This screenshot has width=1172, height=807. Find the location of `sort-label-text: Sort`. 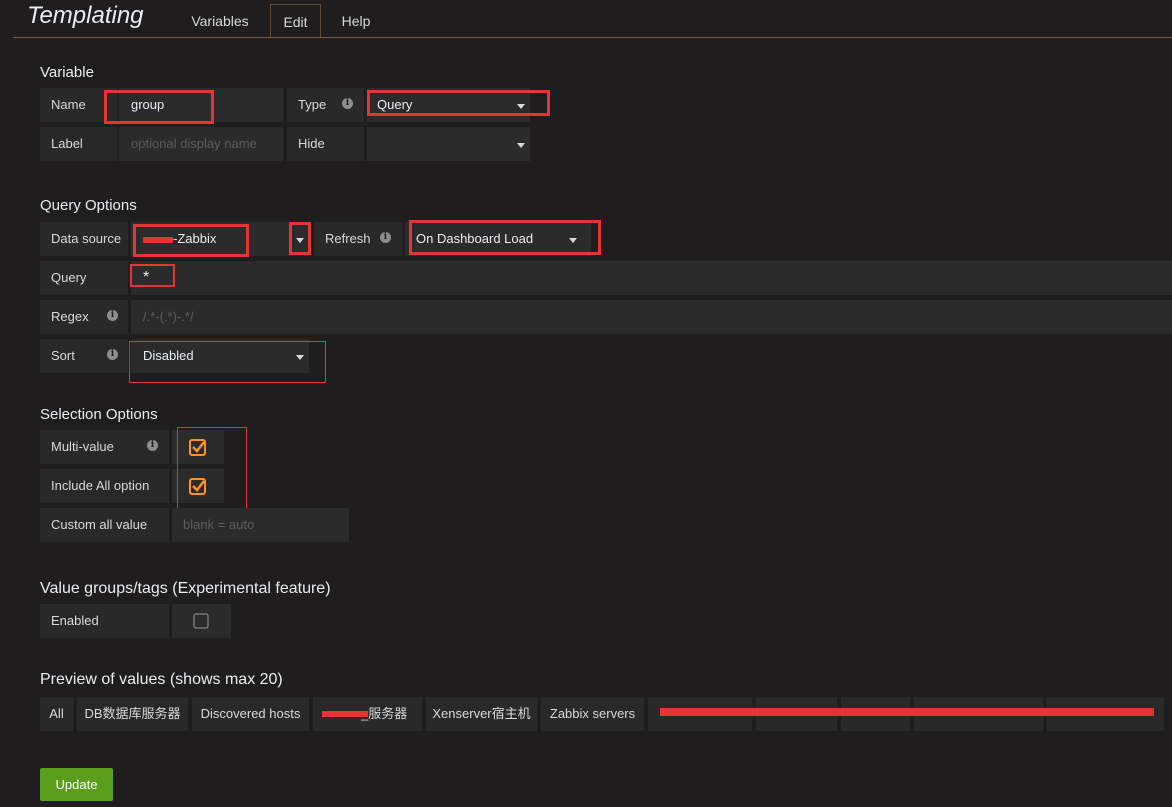

sort-label-text: Sort is located at coordinates (63, 355).